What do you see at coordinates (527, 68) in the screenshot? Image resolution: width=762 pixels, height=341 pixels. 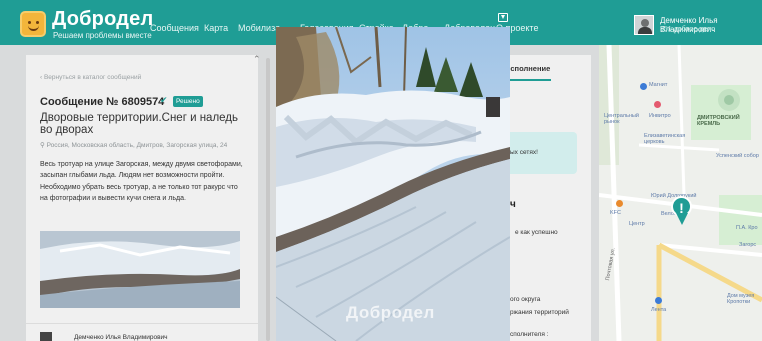 I see `tab-execution: Исполнение` at bounding box center [527, 68].